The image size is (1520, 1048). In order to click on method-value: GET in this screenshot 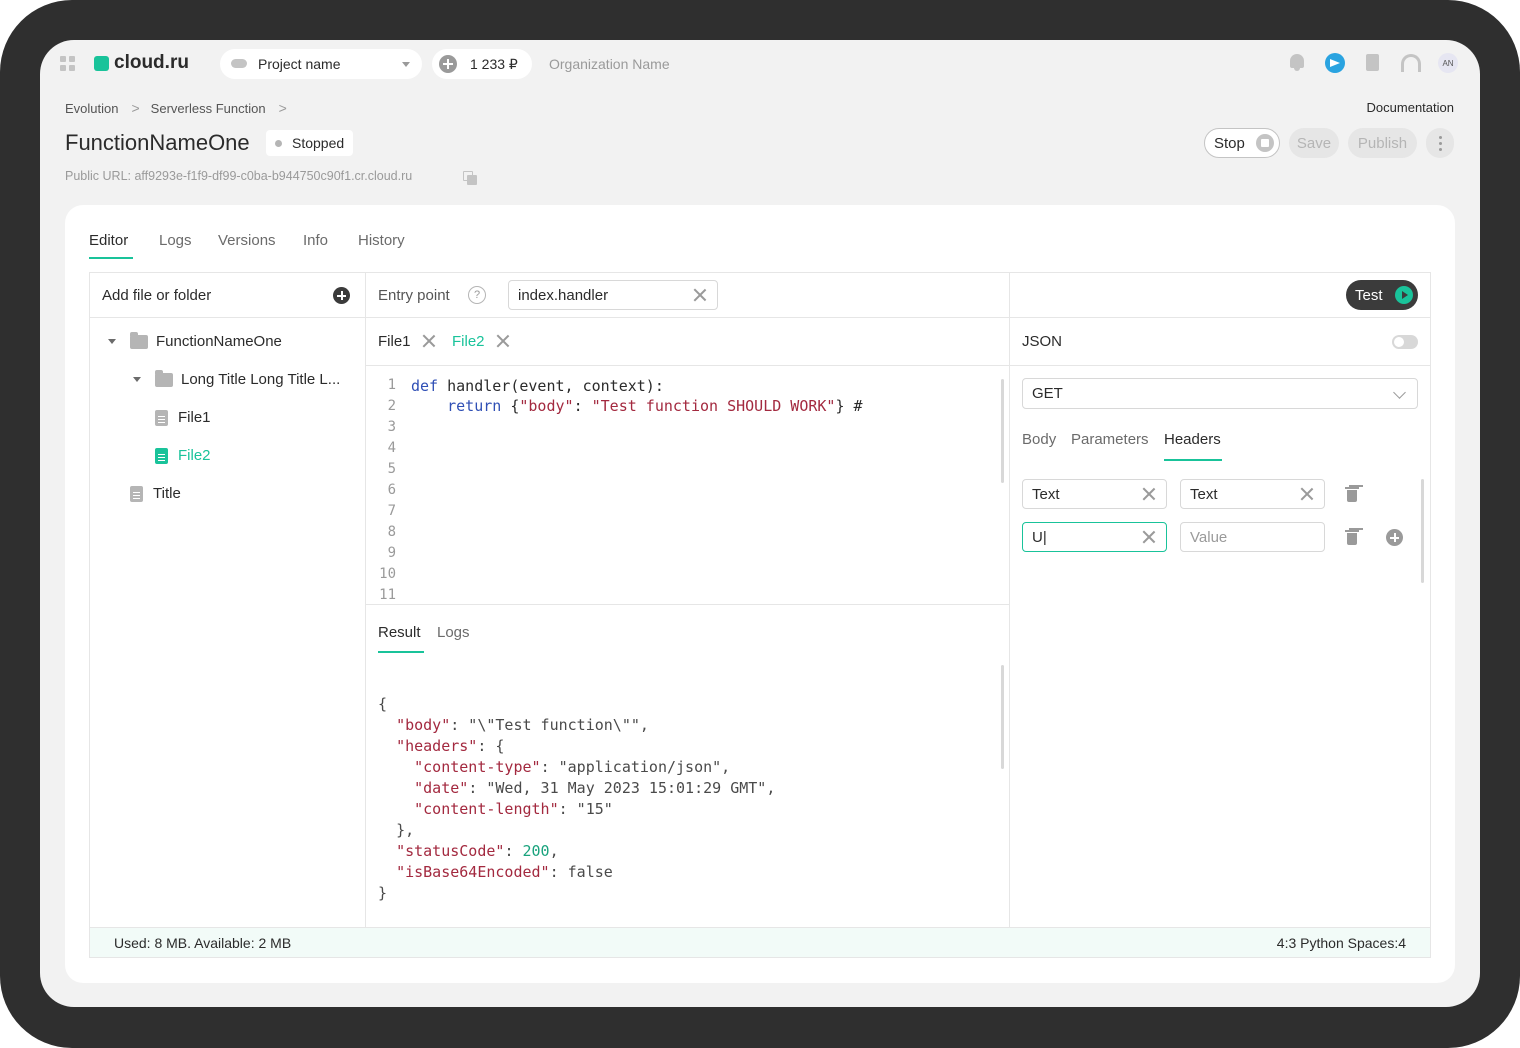, I will do `click(1047, 393)`.